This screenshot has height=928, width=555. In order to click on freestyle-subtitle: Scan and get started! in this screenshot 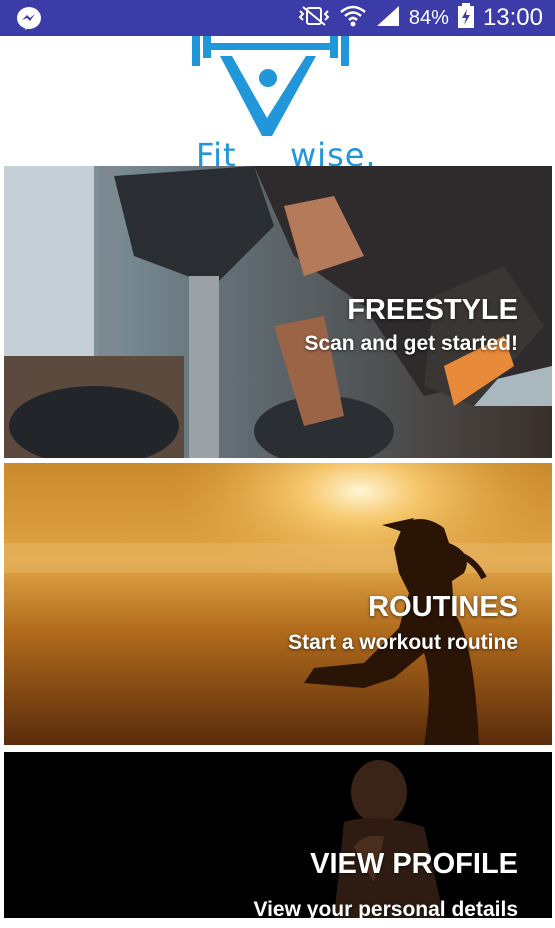, I will do `click(411, 343)`.